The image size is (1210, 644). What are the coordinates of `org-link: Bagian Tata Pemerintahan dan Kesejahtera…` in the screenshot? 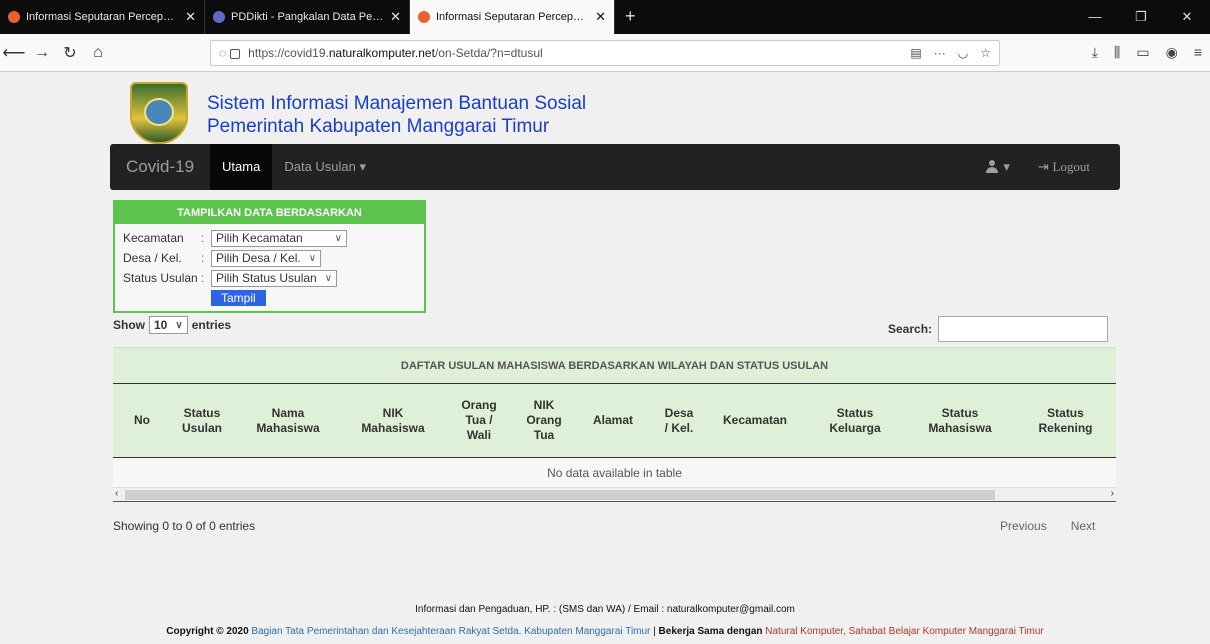 It's located at (450, 631).